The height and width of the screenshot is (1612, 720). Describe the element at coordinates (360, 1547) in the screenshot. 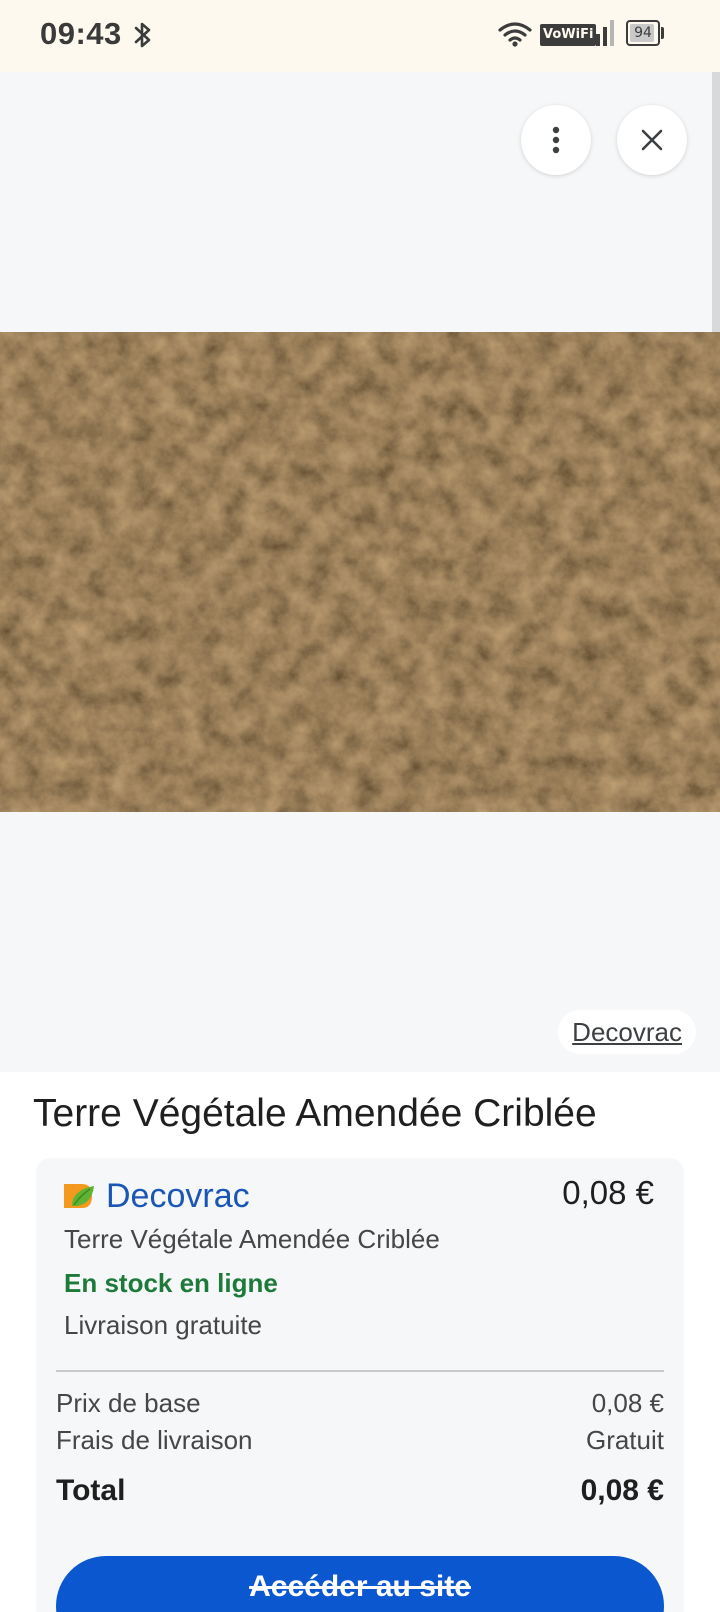

I see `visit-site-wrapper: Accéder au site` at that location.